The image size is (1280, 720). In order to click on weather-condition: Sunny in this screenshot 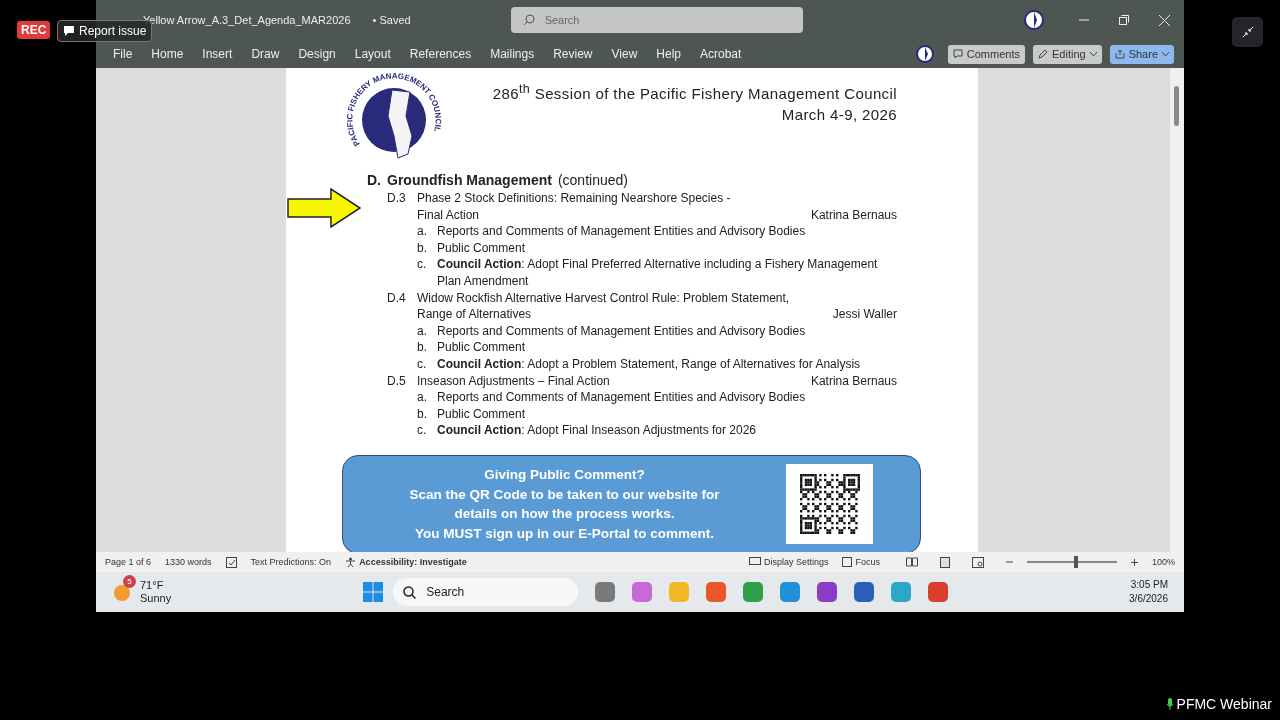, I will do `click(156, 598)`.